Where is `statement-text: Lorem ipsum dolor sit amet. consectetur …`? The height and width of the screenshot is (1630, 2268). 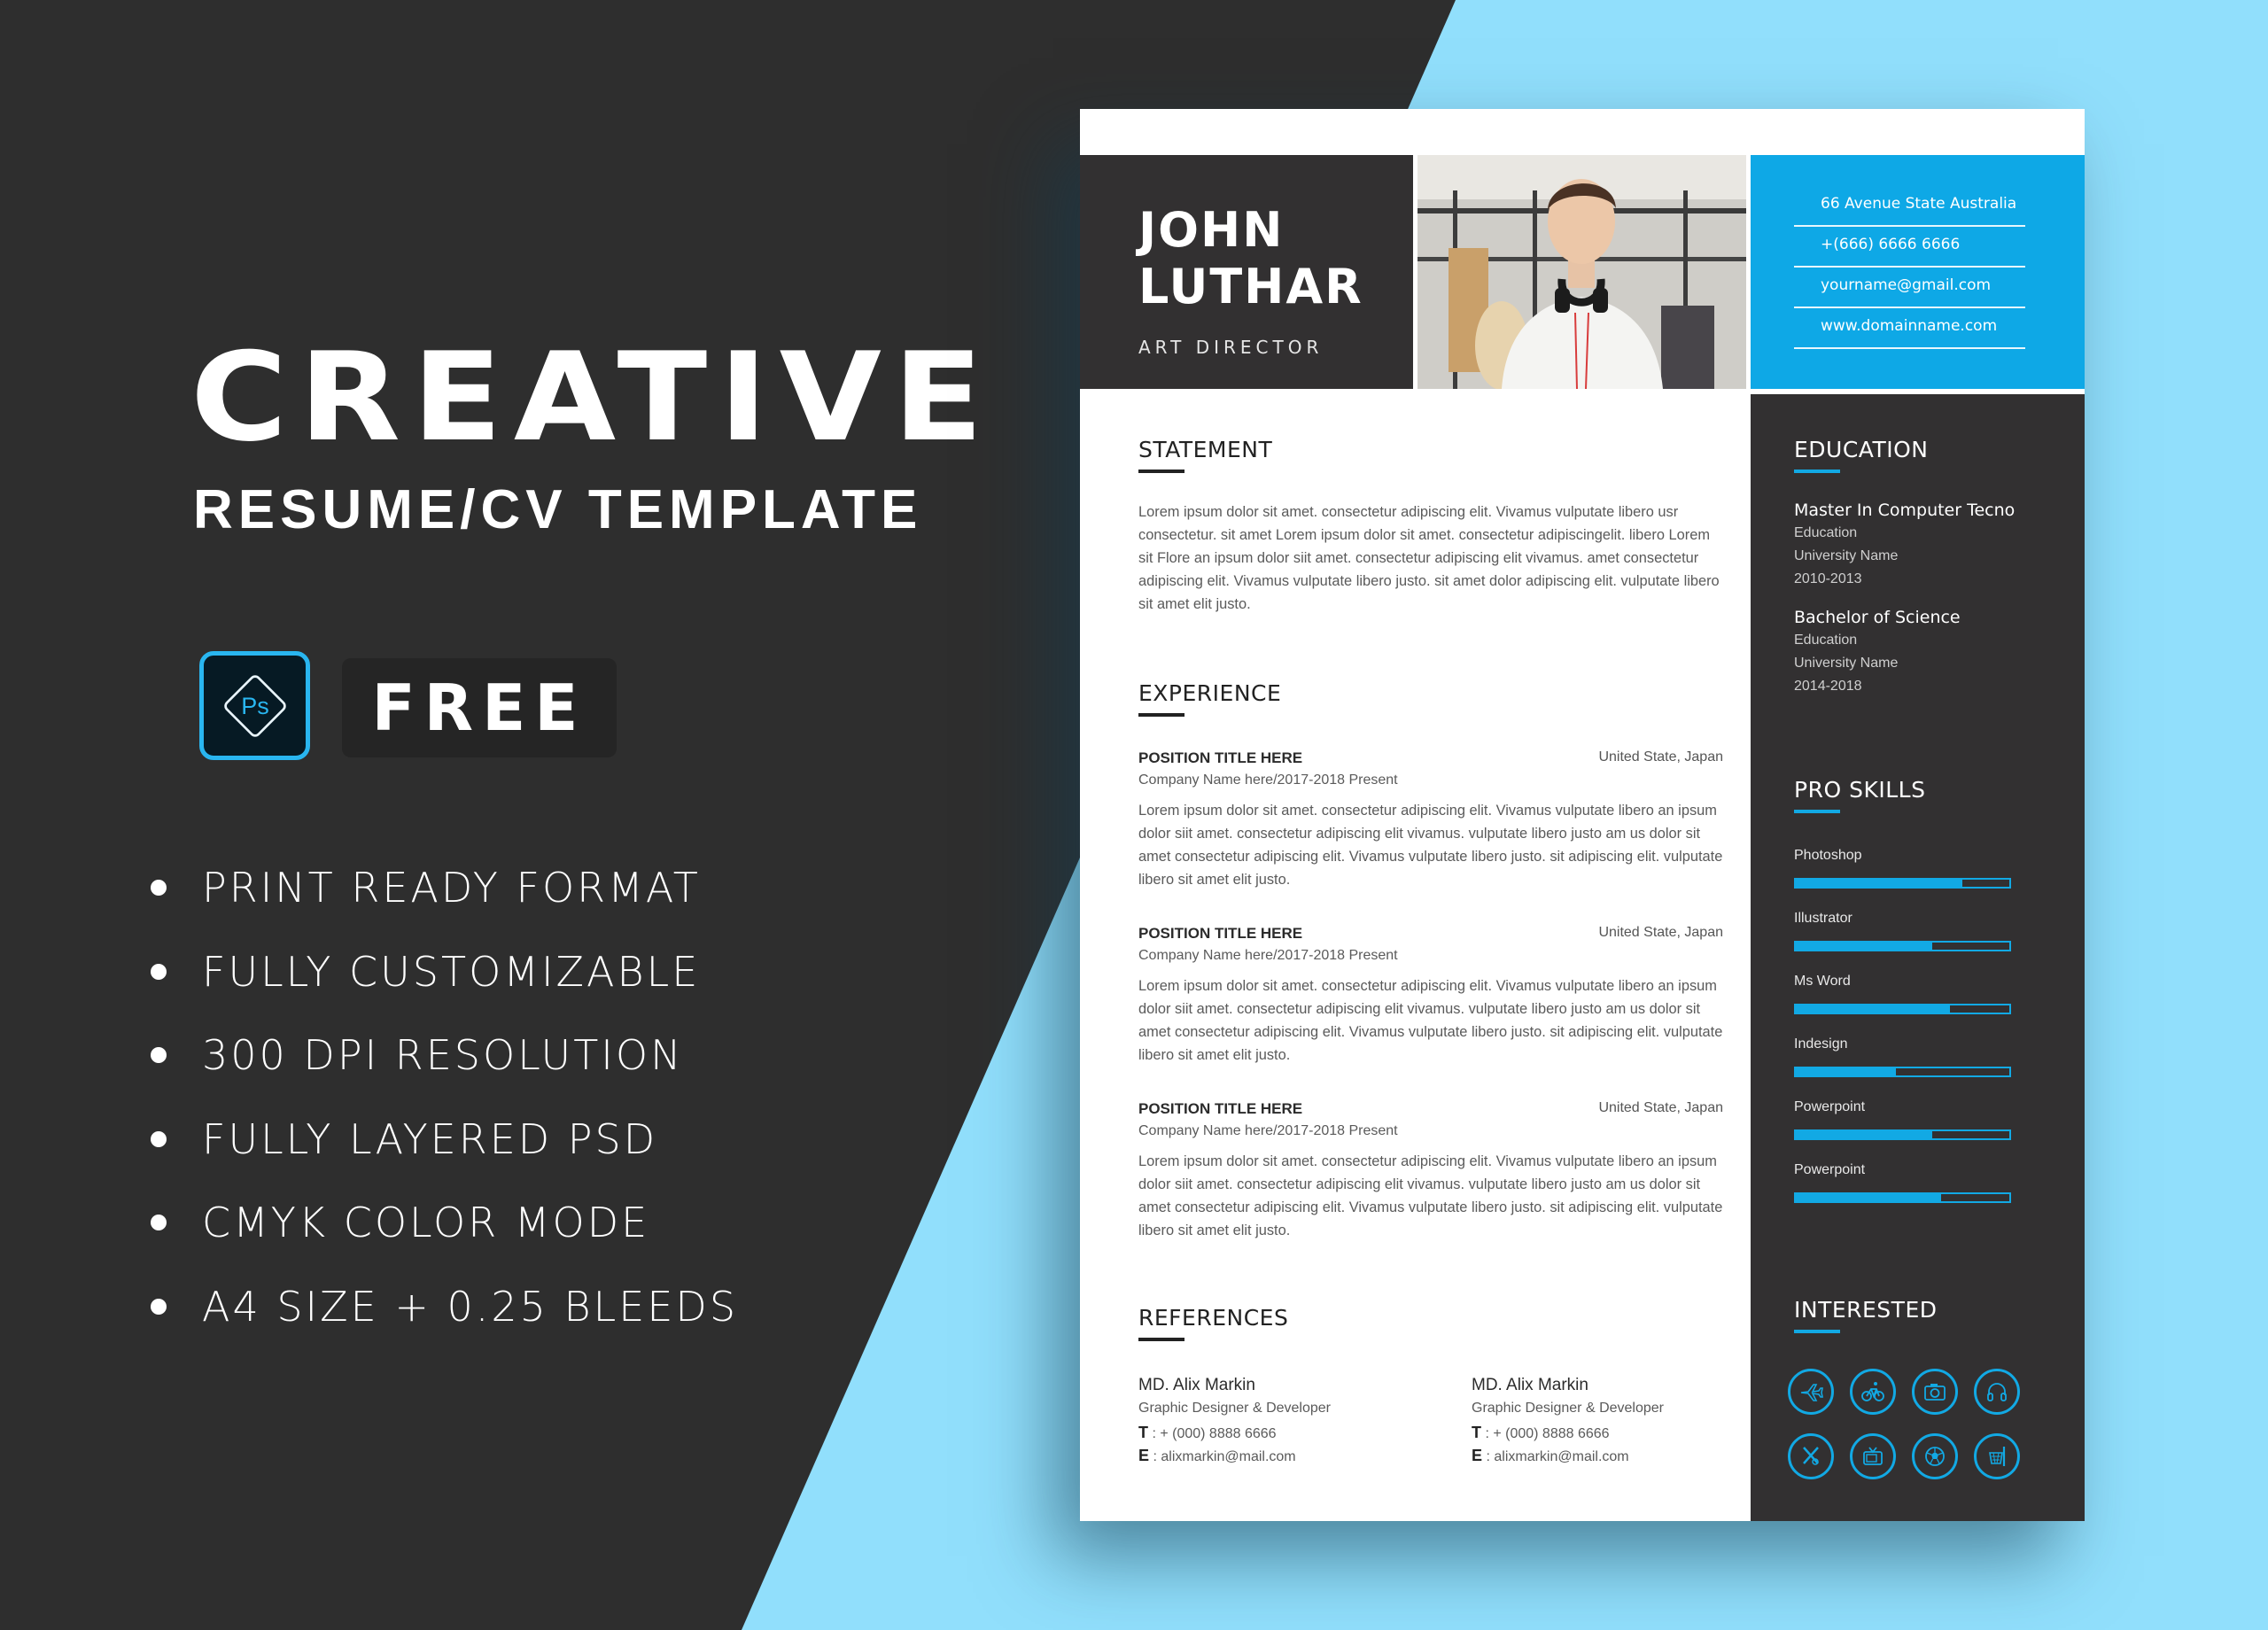 statement-text: Lorem ipsum dolor sit amet. consectetur … is located at coordinates (1429, 558).